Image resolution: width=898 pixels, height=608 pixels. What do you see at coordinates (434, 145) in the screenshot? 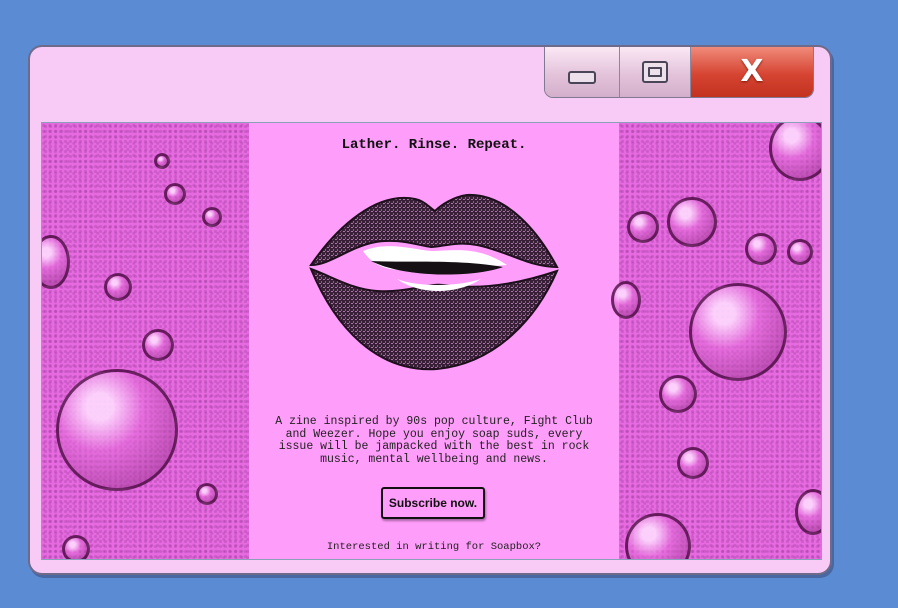
I see `page-title: Lather. Rinse. Repeat.` at bounding box center [434, 145].